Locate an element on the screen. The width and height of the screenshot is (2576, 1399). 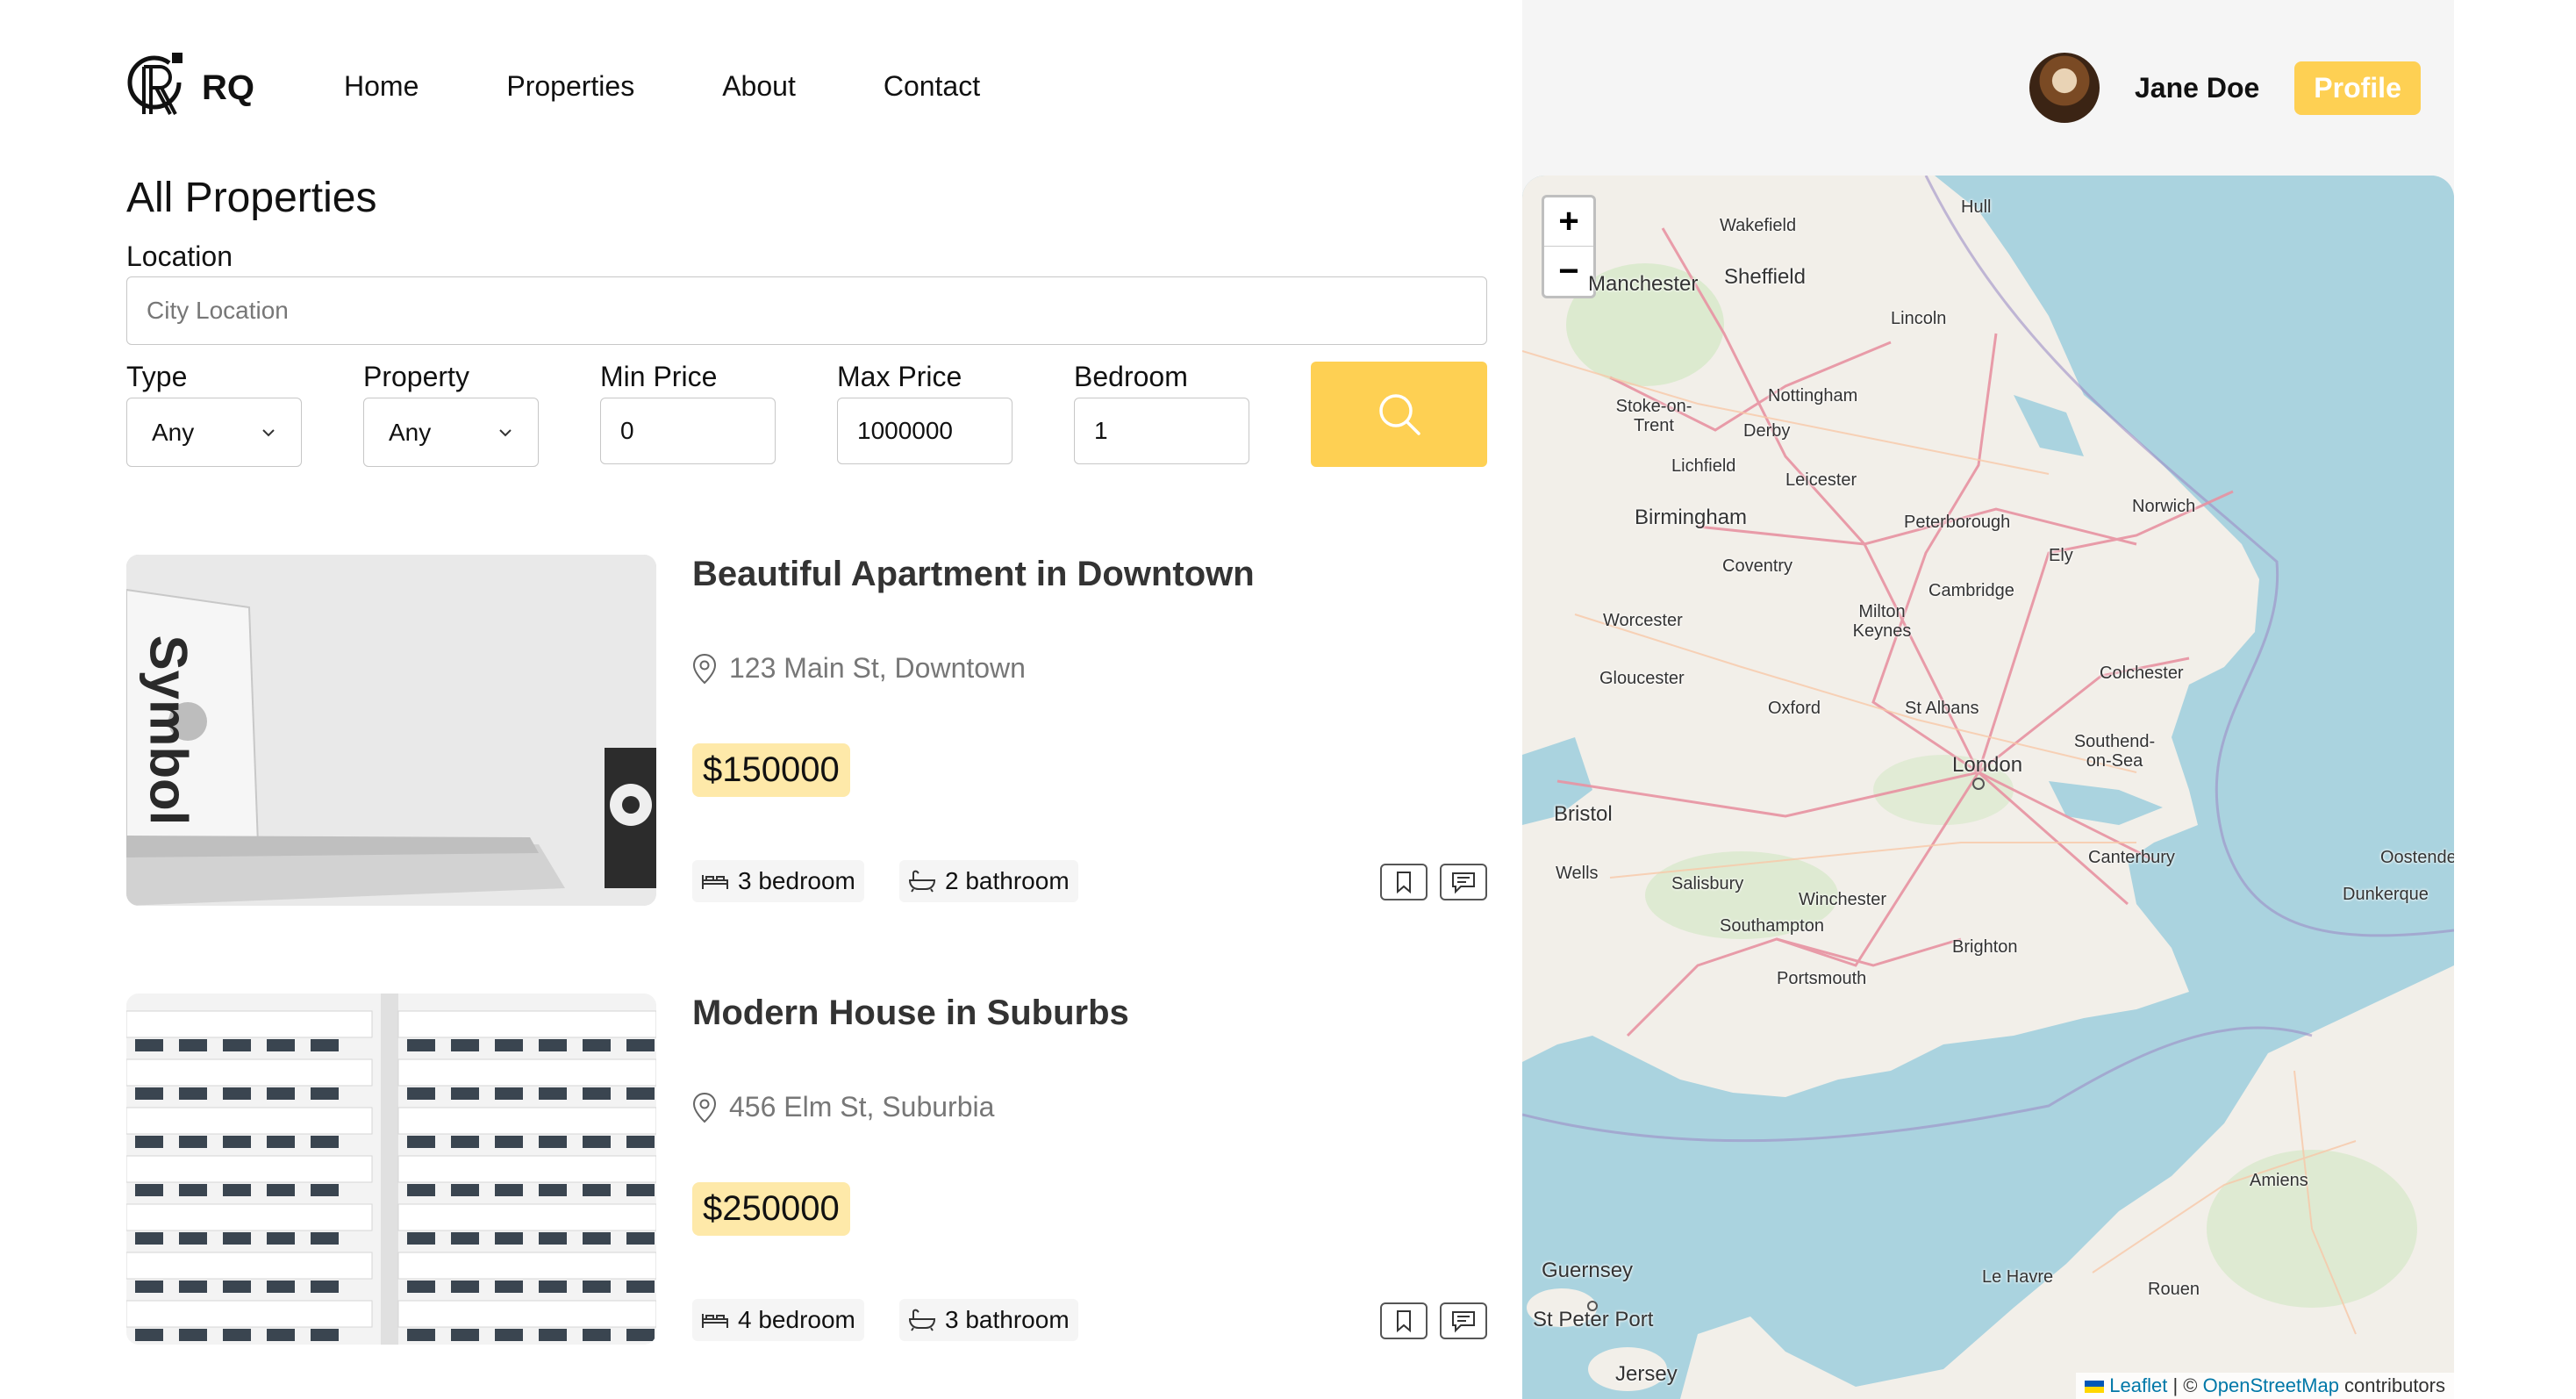
map-label: Salisbury is located at coordinates (1707, 883).